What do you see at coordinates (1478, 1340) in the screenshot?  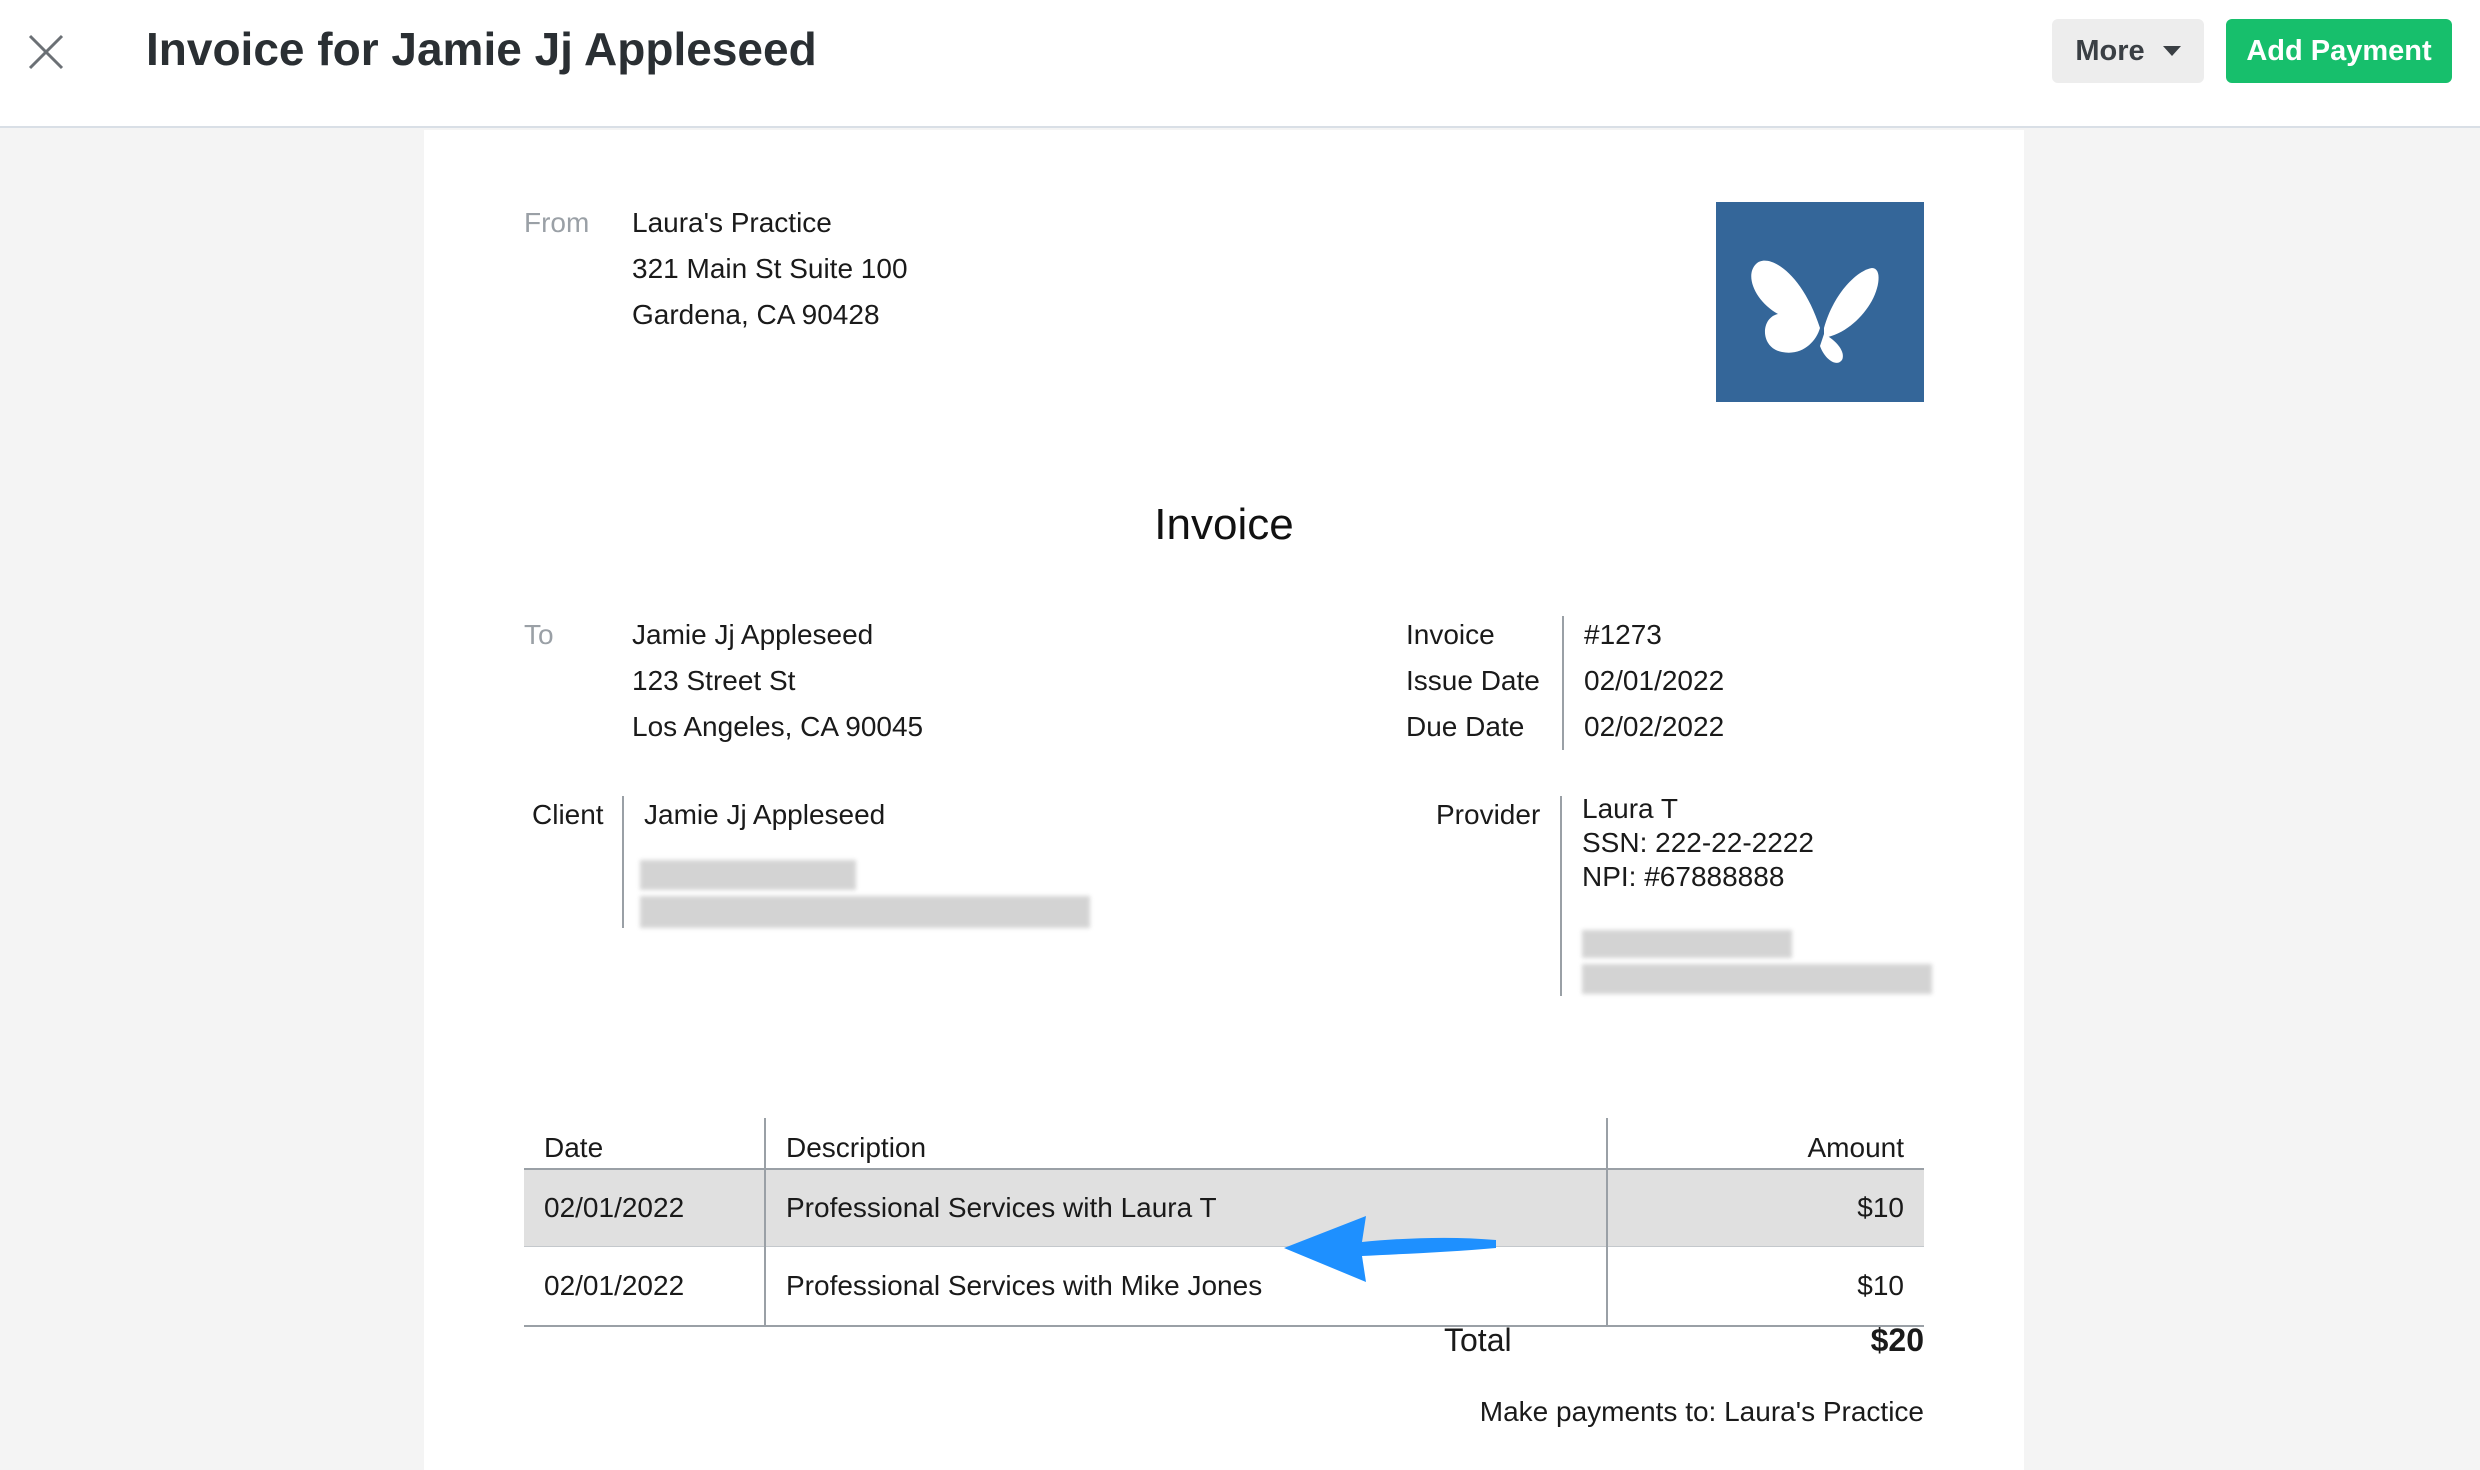 I see `total-label: Total` at bounding box center [1478, 1340].